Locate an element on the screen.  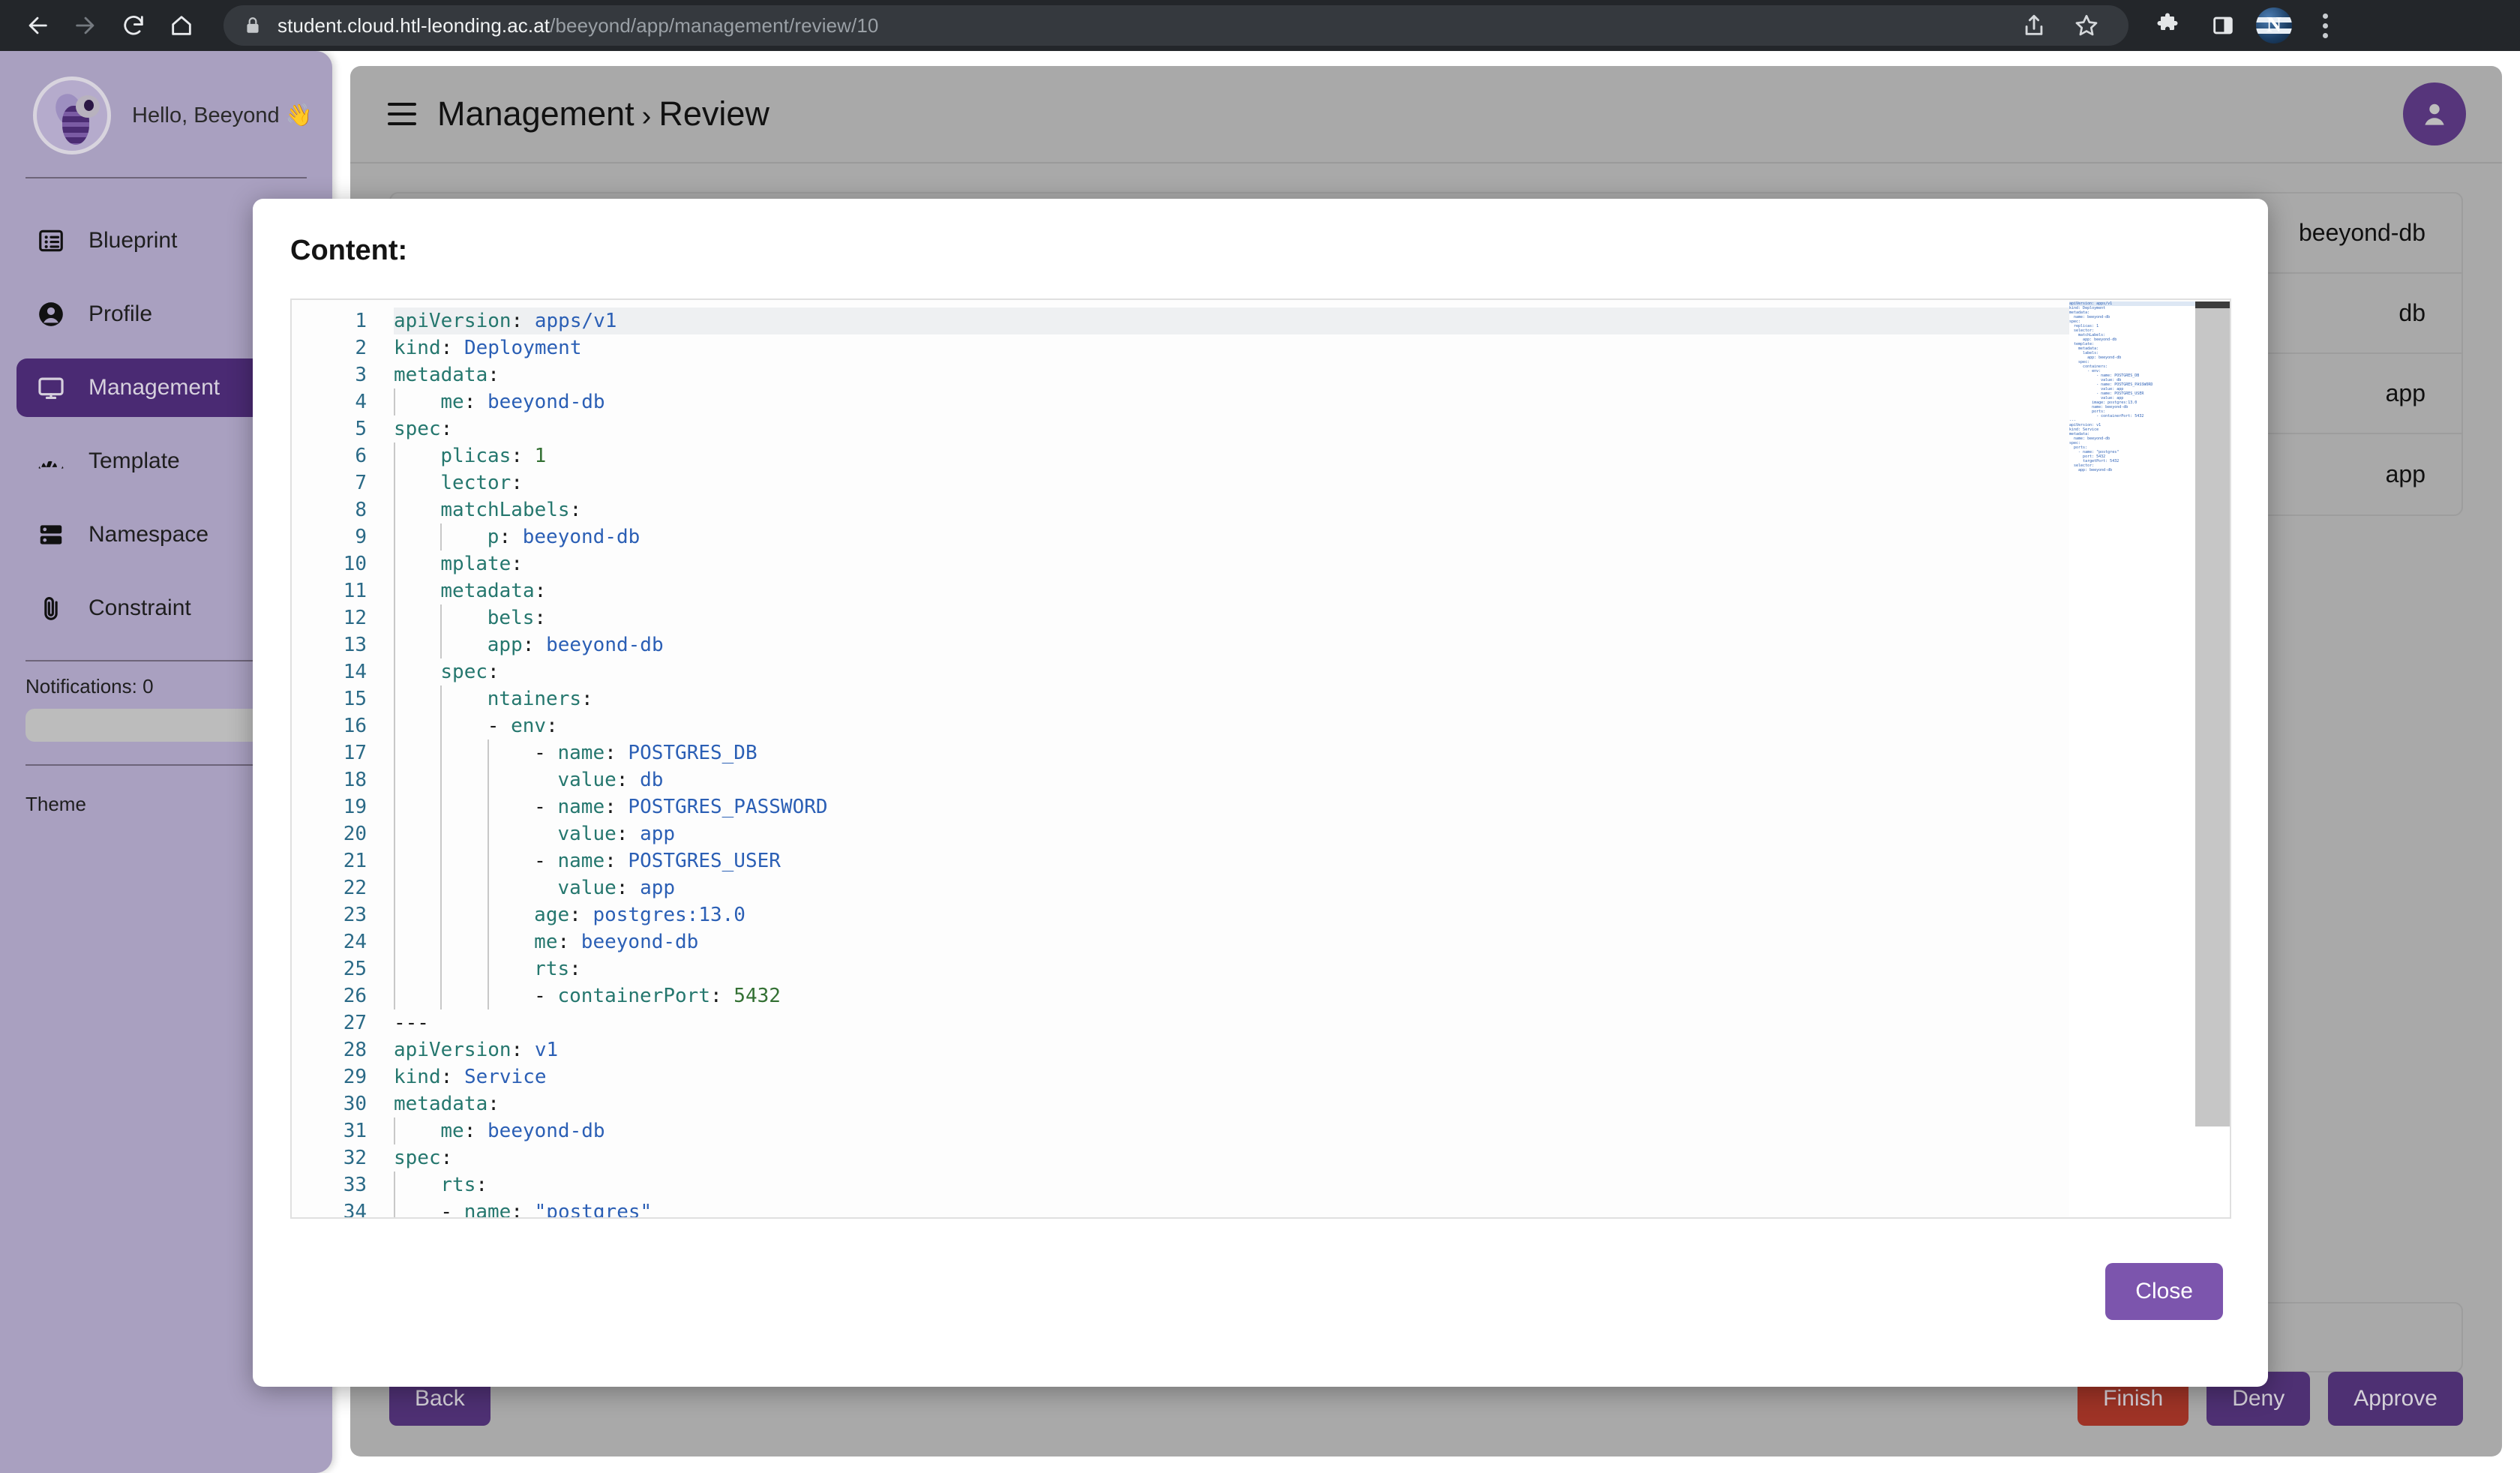
code-line: kind: Deployment is located at coordinates (1312, 348).